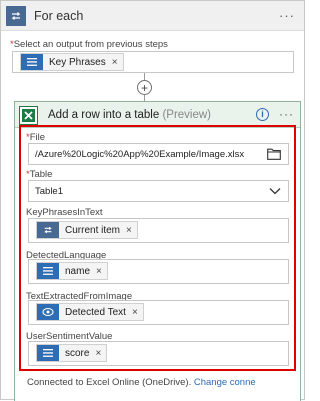 Image resolution: width=320 pixels, height=401 pixels. I want to click on action-more-options-icon: ···, so click(286, 114).